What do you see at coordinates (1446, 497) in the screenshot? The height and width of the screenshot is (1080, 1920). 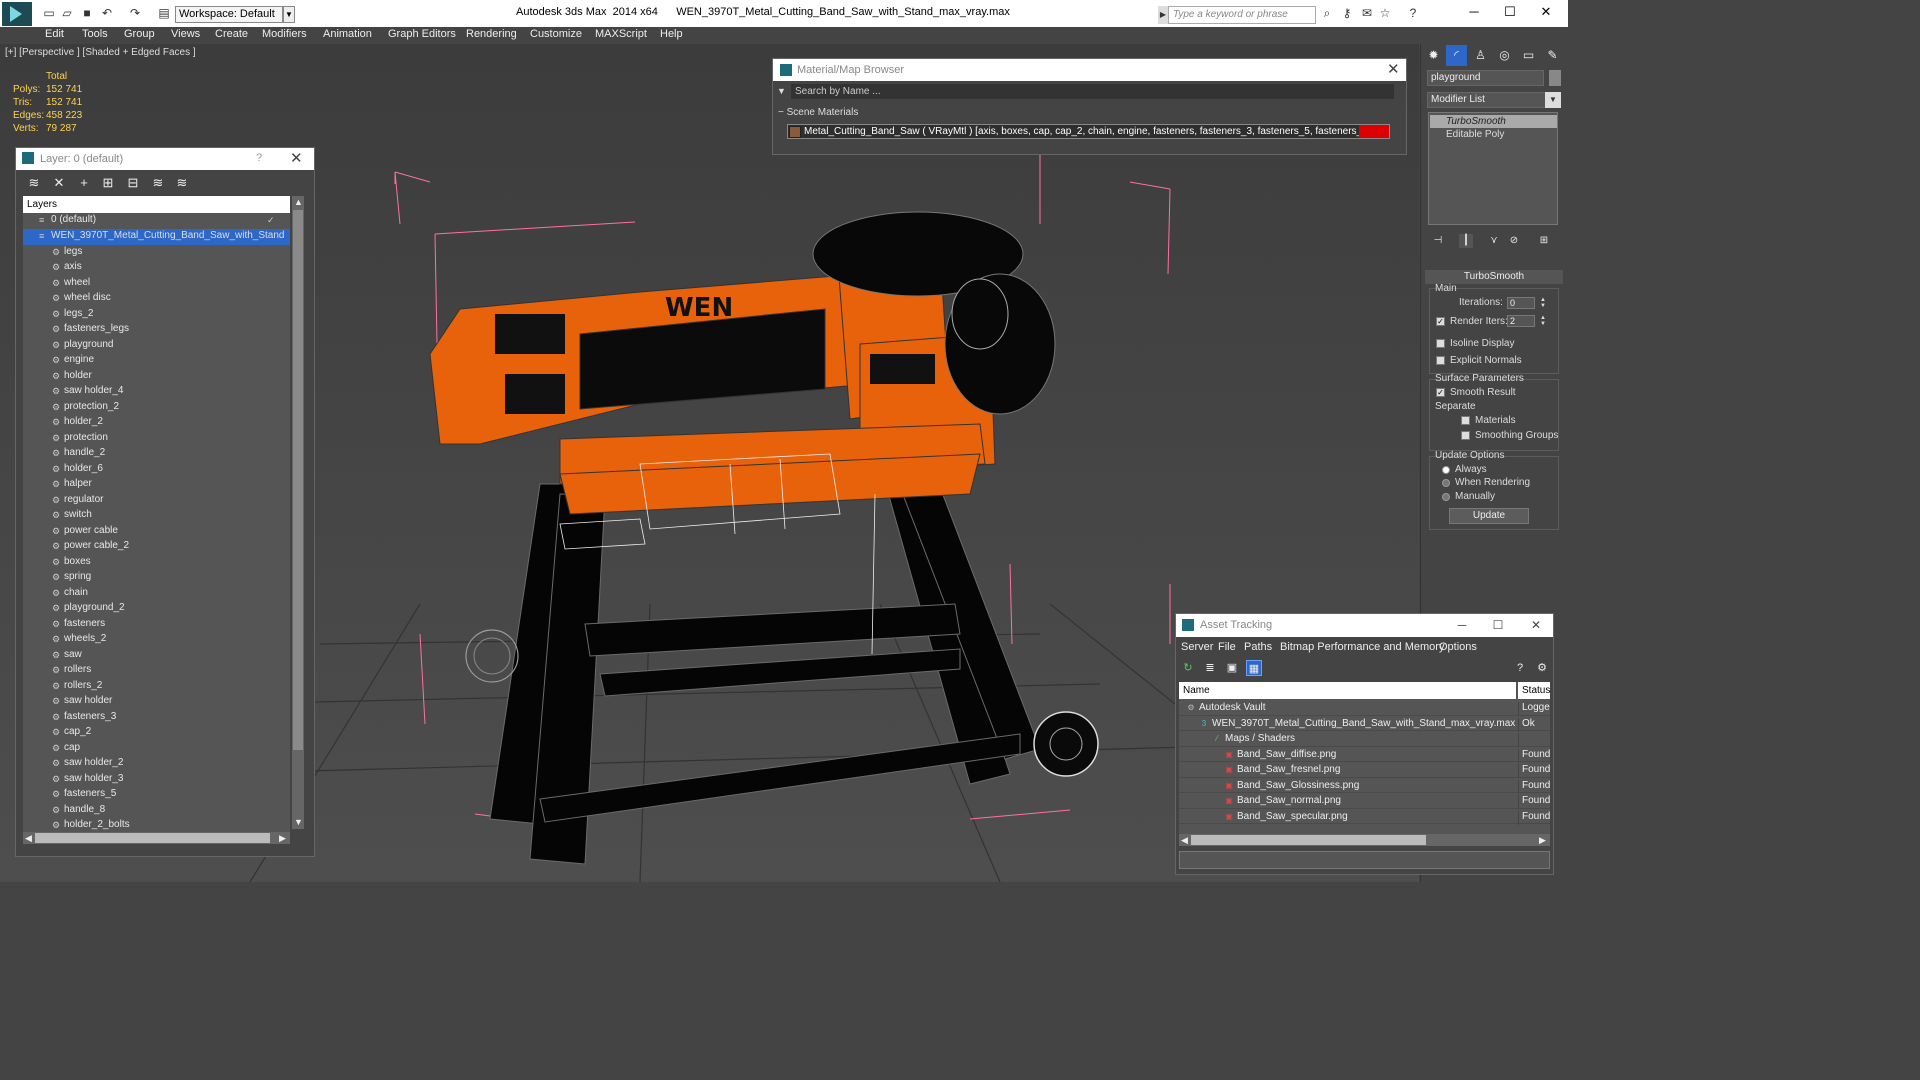 I see `update-manually-radio` at bounding box center [1446, 497].